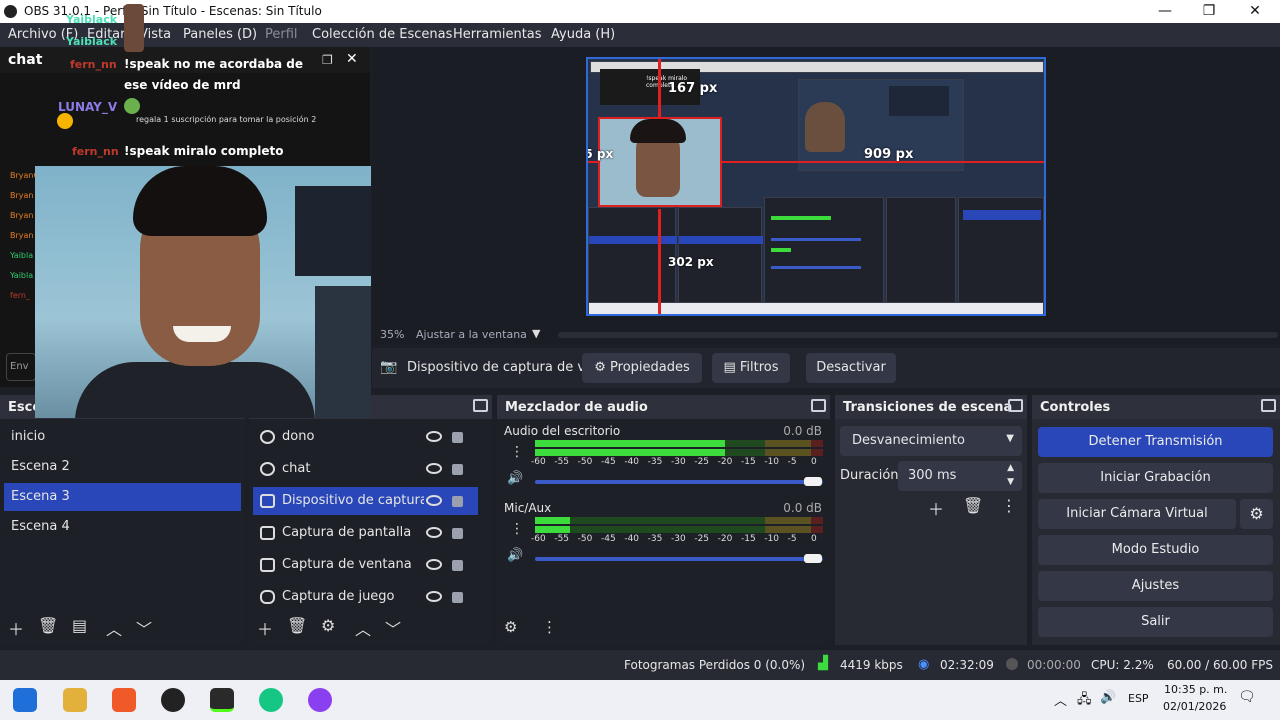 The image size is (1280, 720). What do you see at coordinates (660, 162) in the screenshot?
I see `selection-box` at bounding box center [660, 162].